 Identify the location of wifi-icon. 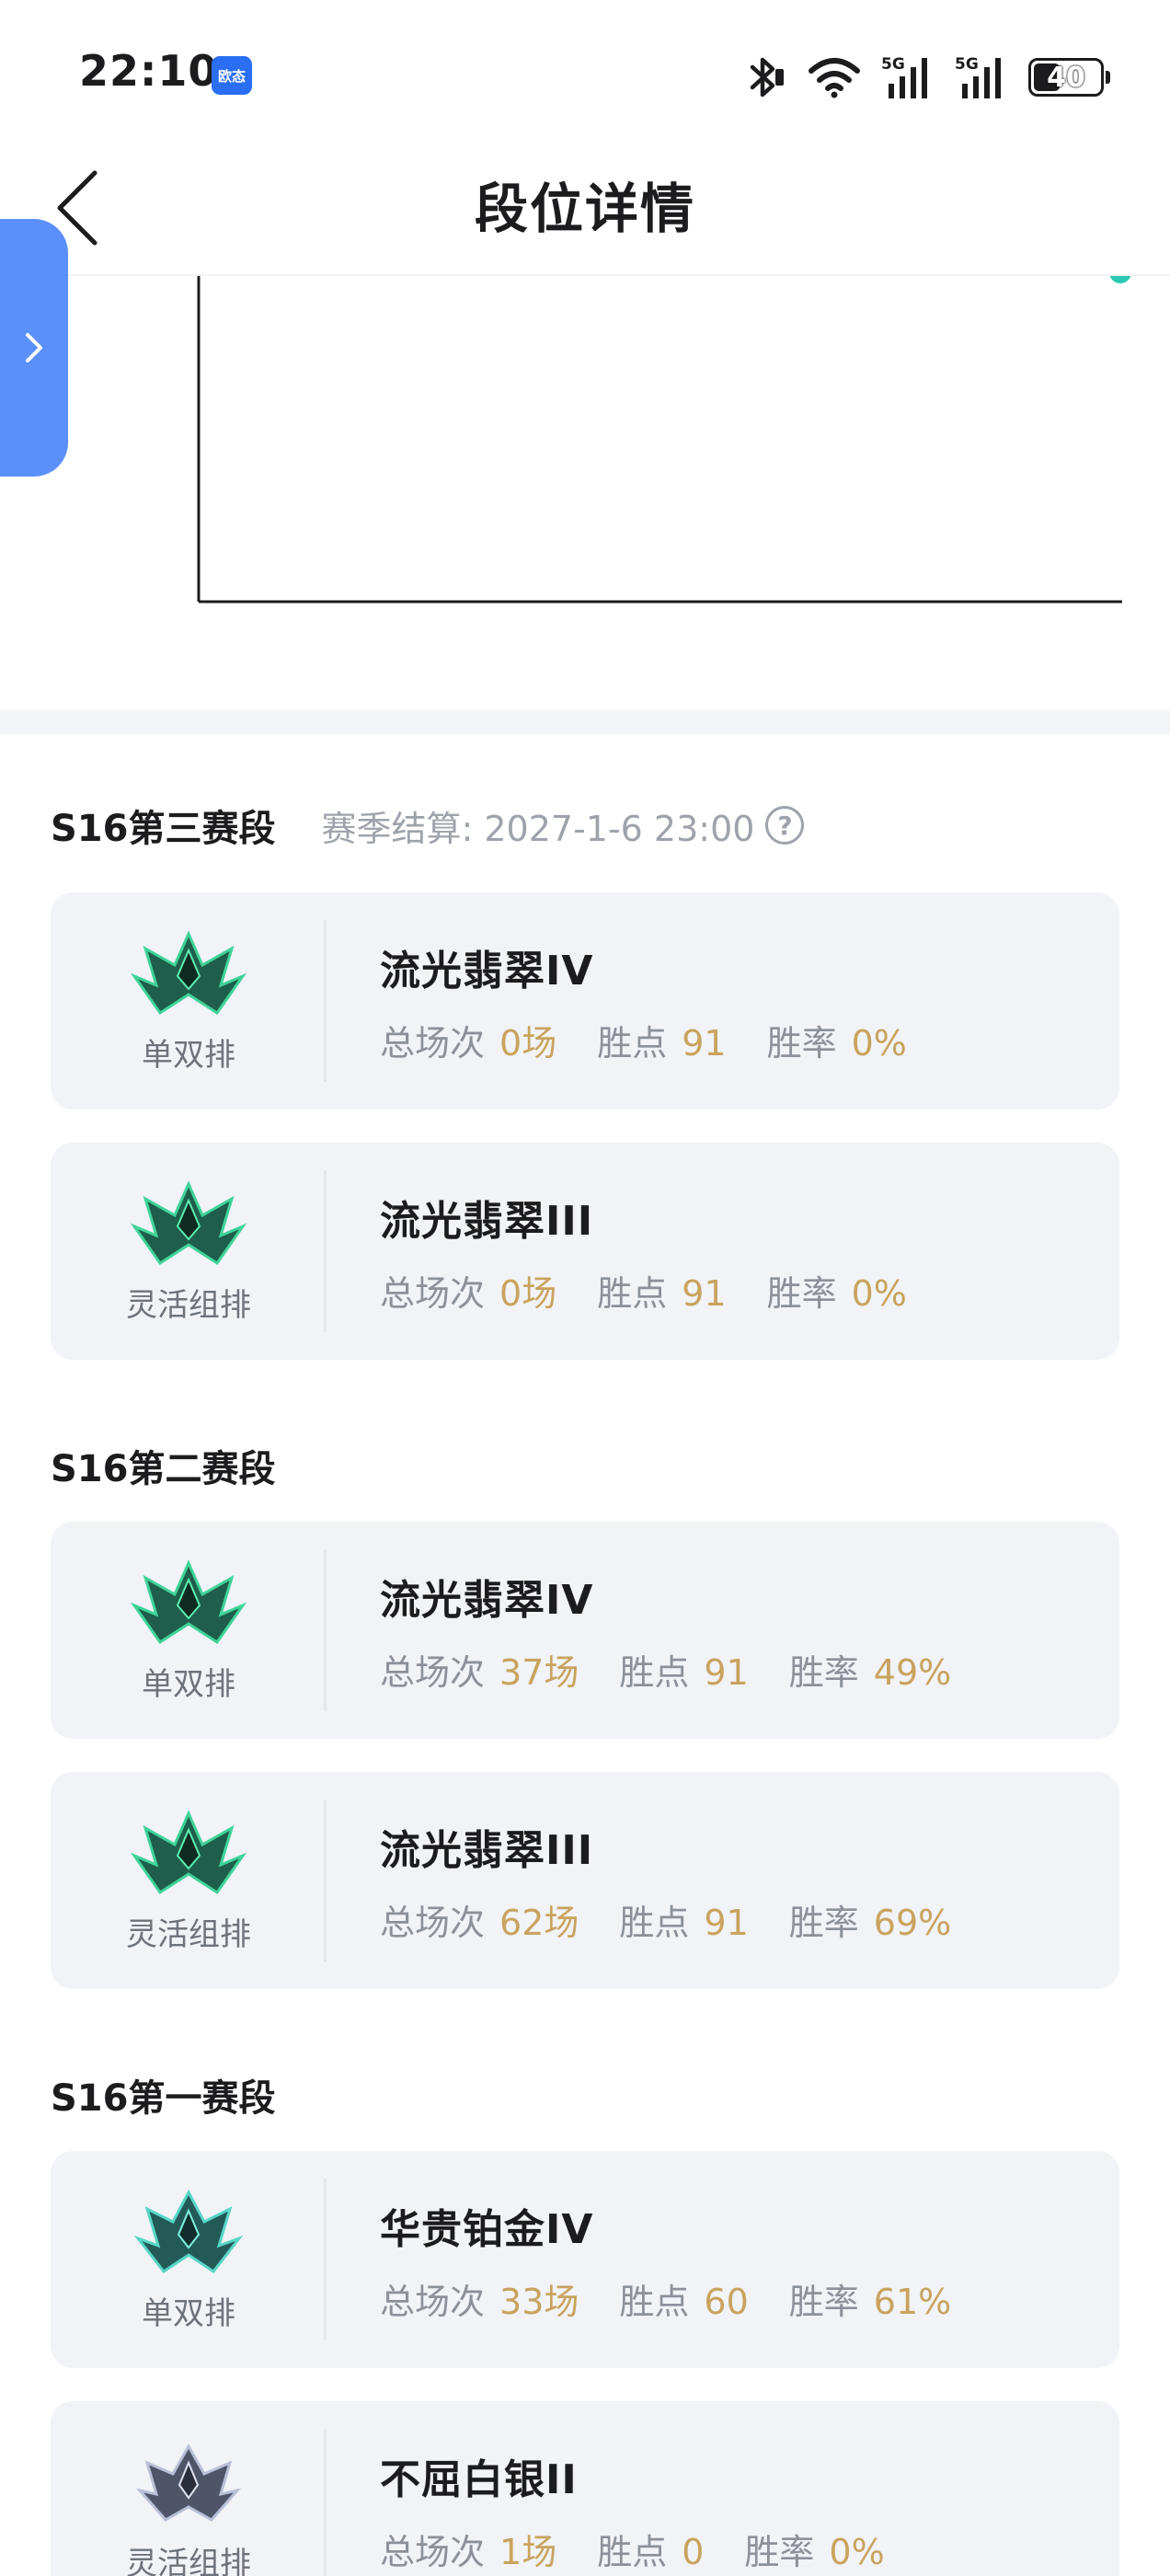
(834, 78).